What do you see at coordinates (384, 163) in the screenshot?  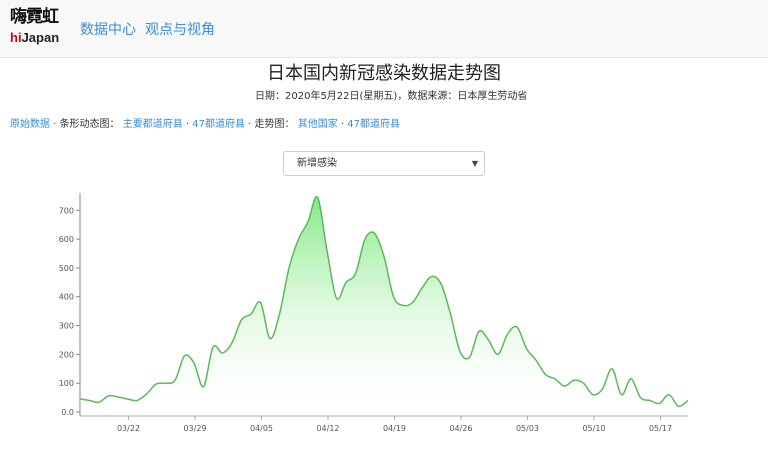 I see `metric-select: 新增感染 ▼` at bounding box center [384, 163].